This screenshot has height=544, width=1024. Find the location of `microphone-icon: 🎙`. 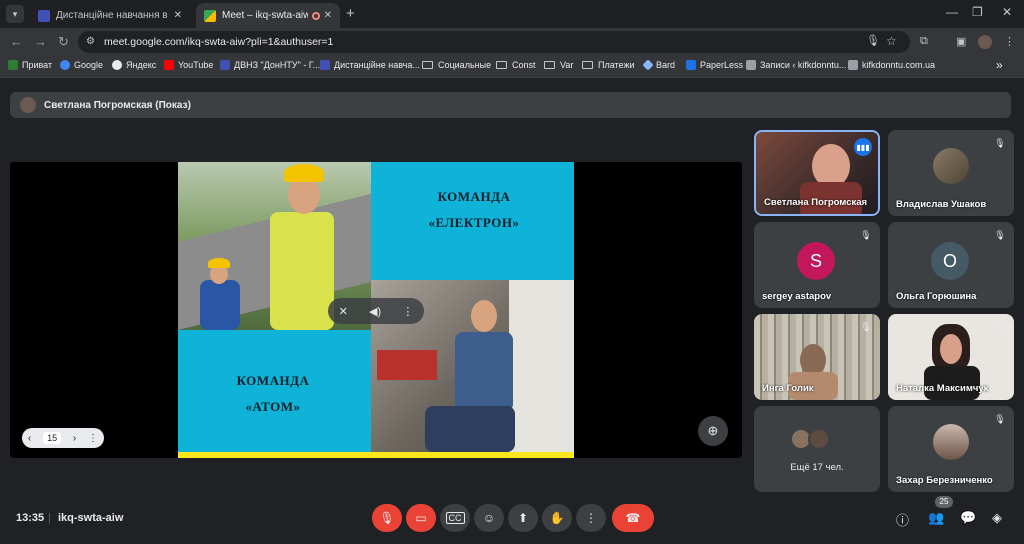

microphone-icon: 🎙 is located at coordinates (873, 40).